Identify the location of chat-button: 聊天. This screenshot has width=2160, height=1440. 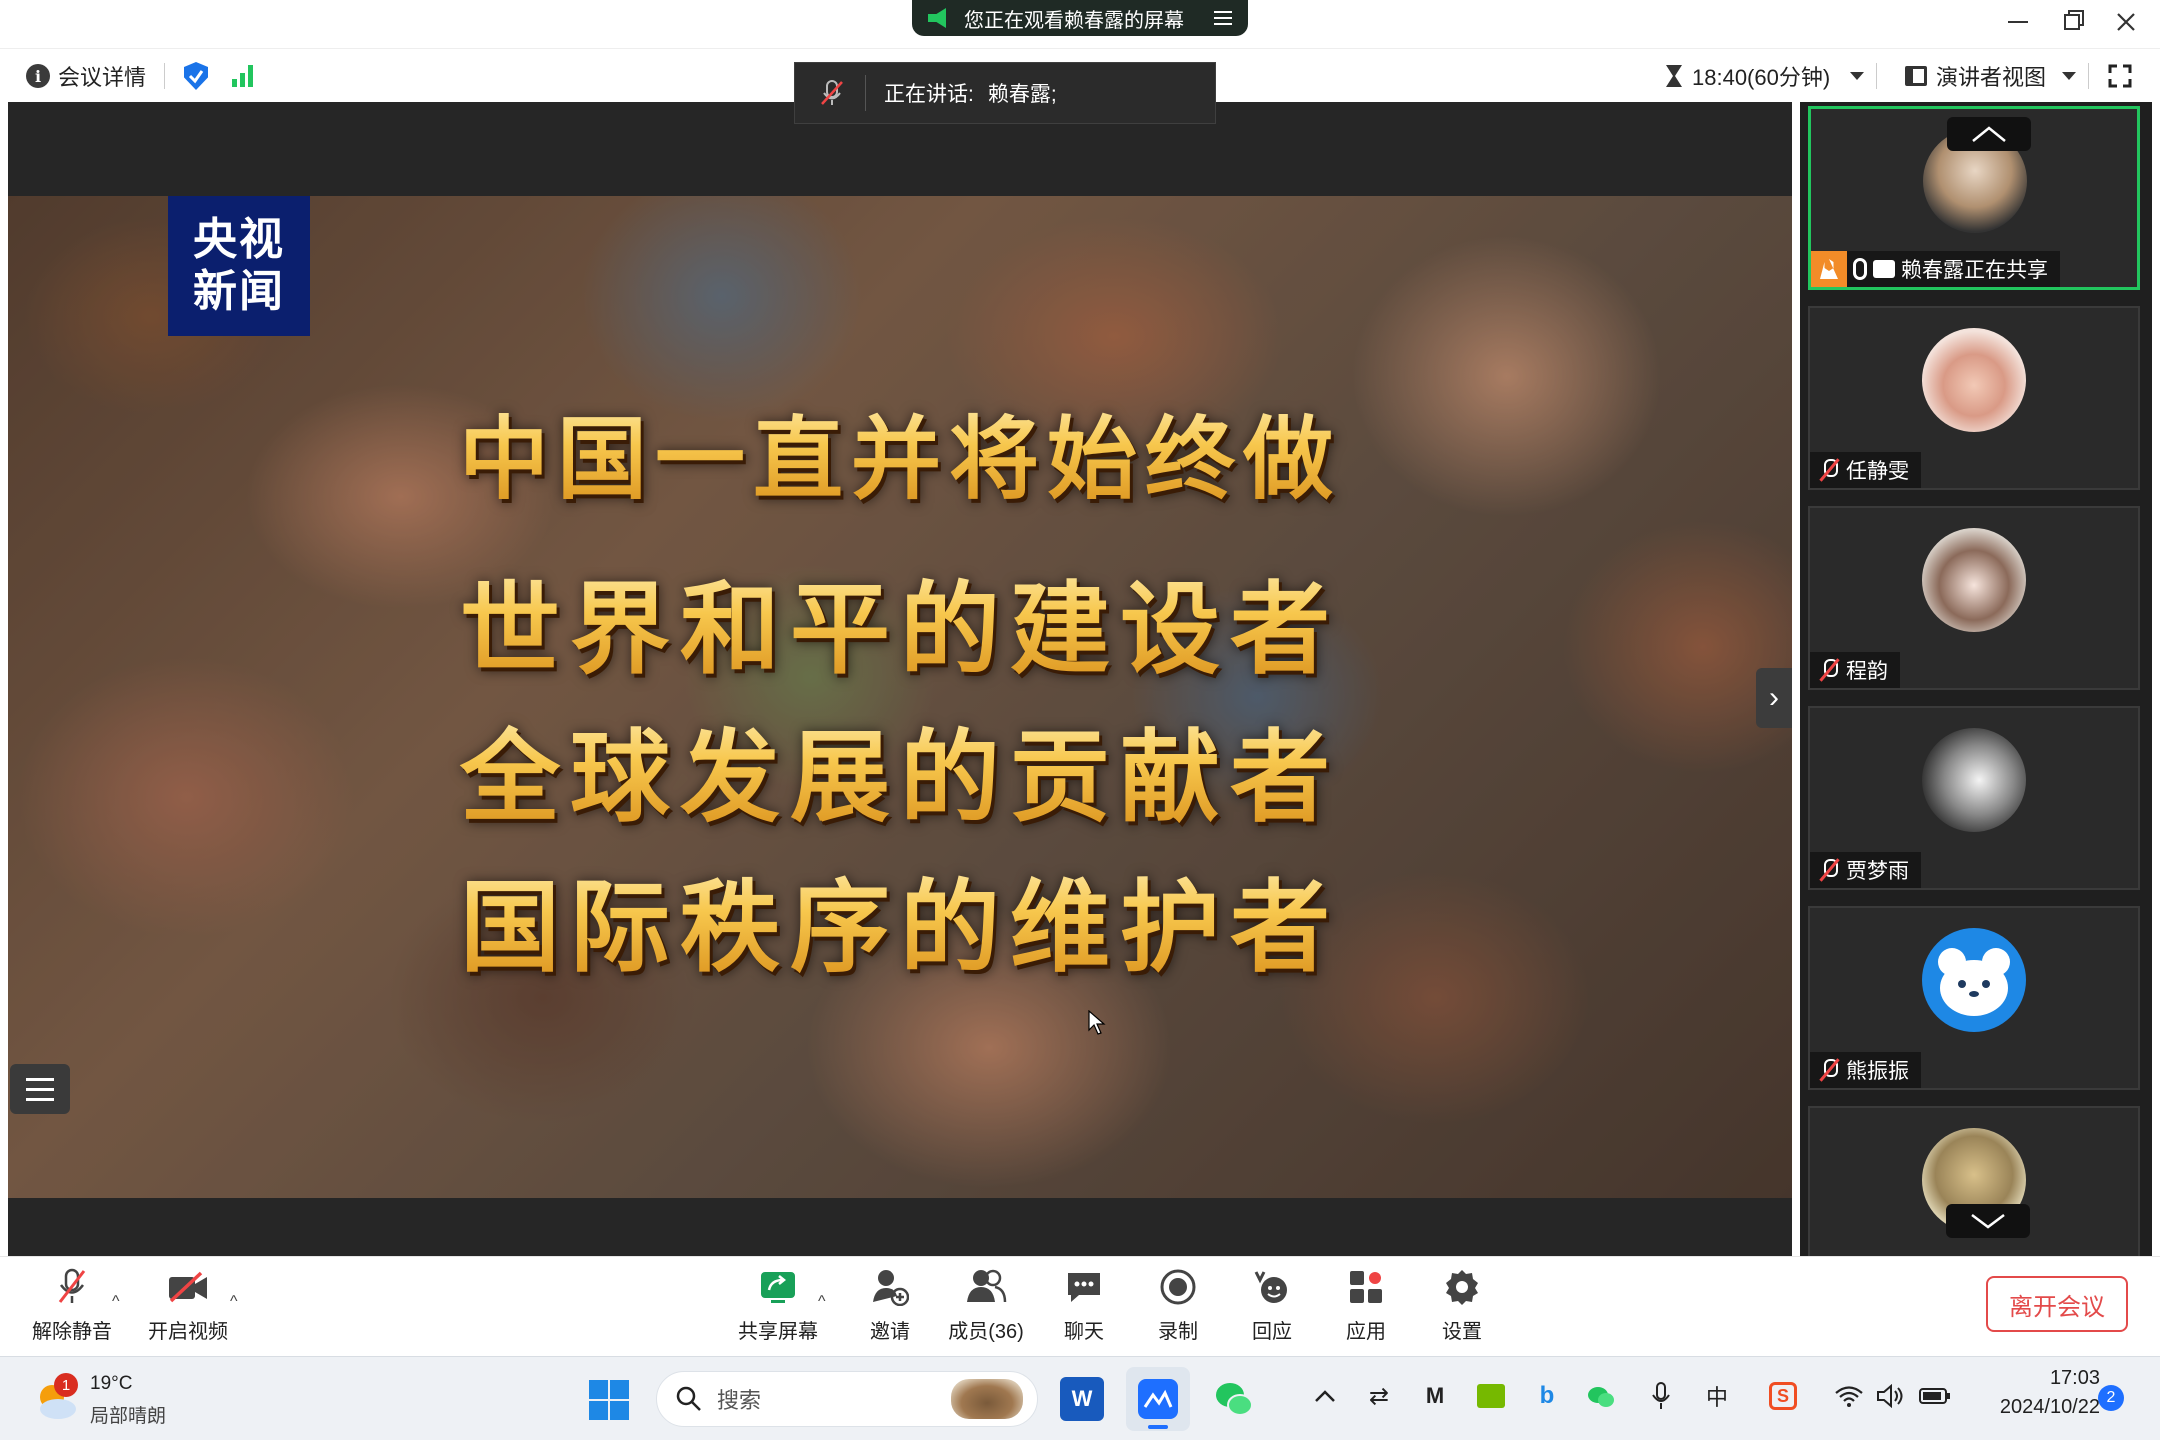
(1084, 1309).